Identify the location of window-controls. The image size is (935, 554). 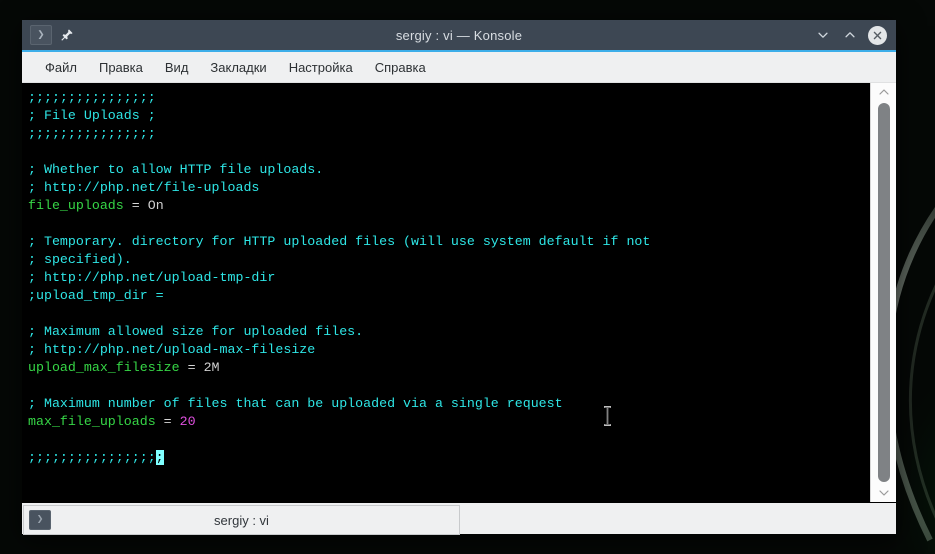
(855, 35).